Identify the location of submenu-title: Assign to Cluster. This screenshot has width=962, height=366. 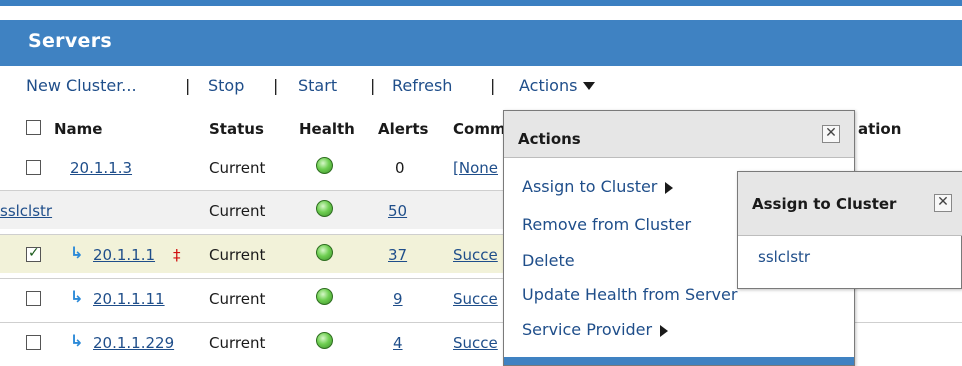
(824, 204).